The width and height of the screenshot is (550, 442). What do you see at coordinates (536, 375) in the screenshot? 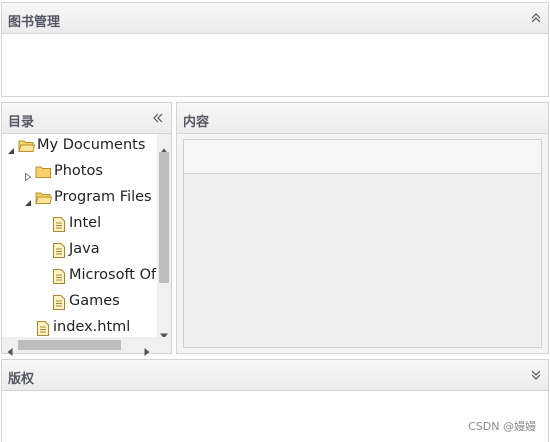
I see `expand-down-icon` at bounding box center [536, 375].